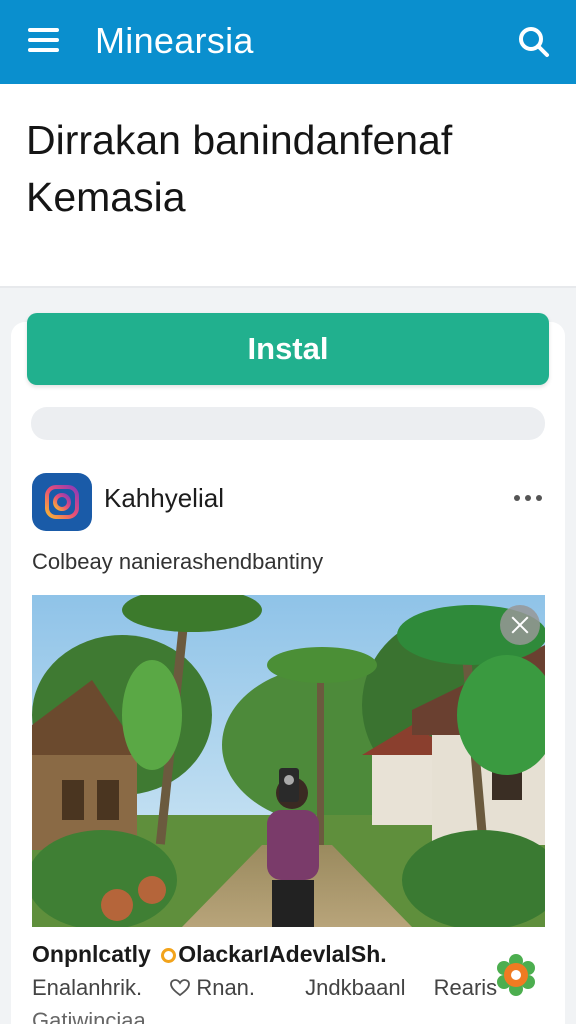  I want to click on search-bar-placeholder, so click(288, 423).